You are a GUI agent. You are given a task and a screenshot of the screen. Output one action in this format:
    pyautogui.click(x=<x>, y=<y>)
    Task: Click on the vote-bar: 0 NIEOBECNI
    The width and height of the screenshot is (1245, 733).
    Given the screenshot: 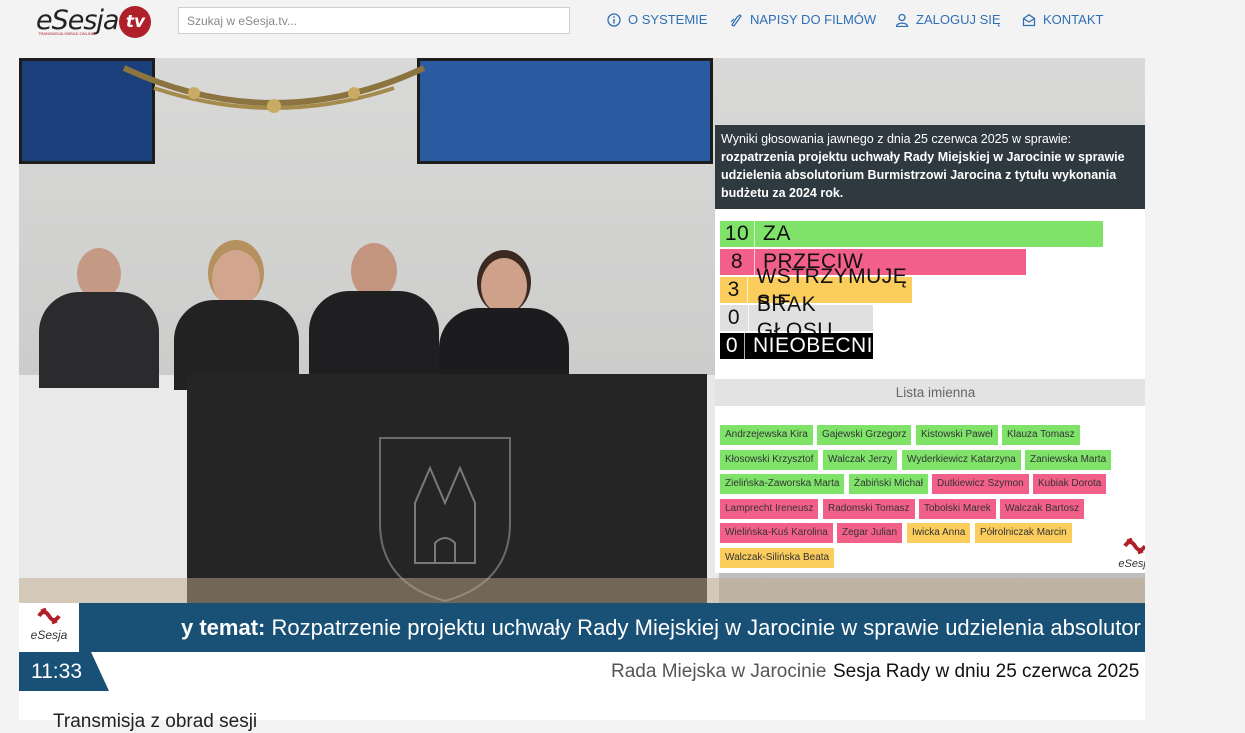 What is the action you would take?
    pyautogui.click(x=796, y=346)
    